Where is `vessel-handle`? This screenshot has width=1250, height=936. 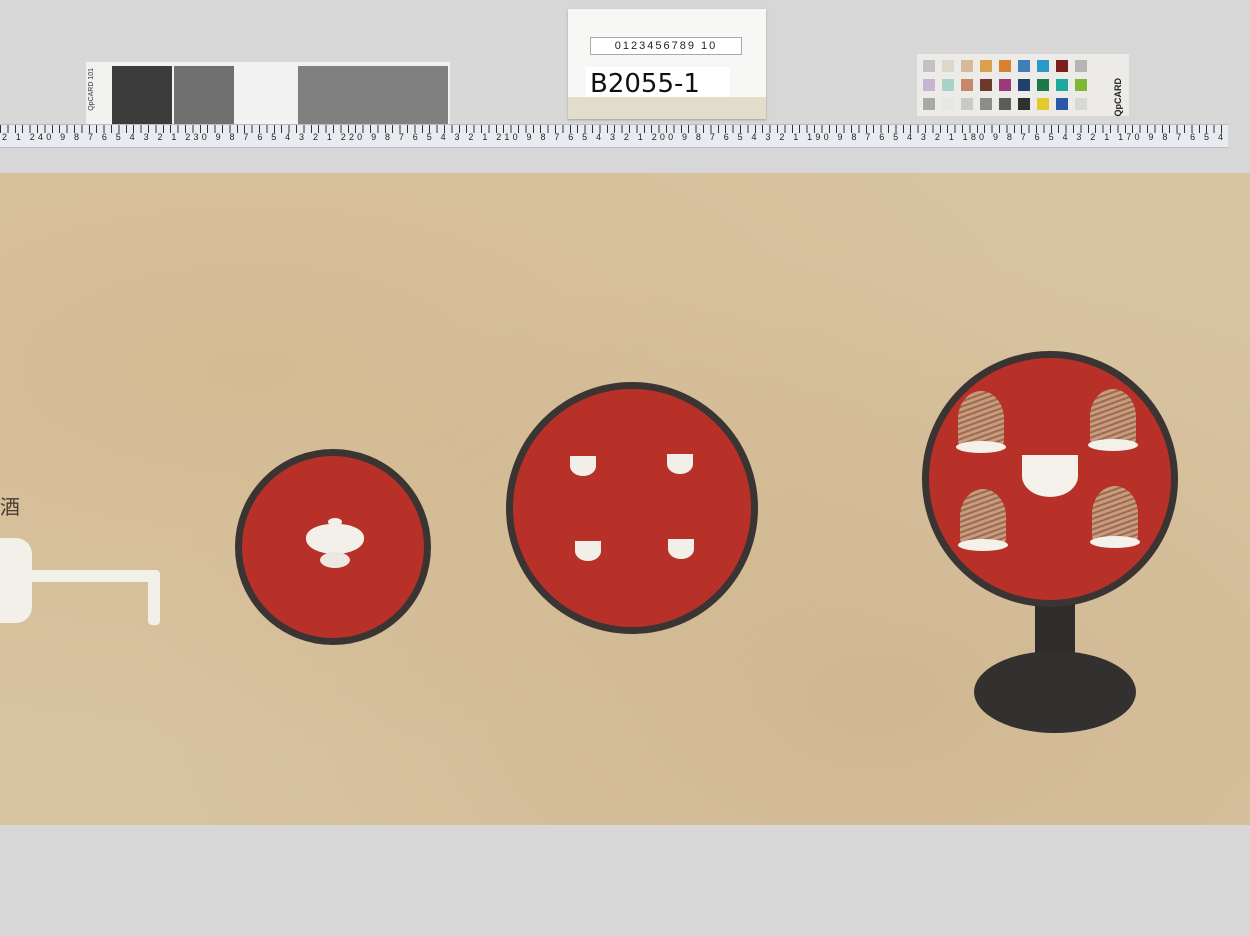
vessel-handle is located at coordinates (93, 576).